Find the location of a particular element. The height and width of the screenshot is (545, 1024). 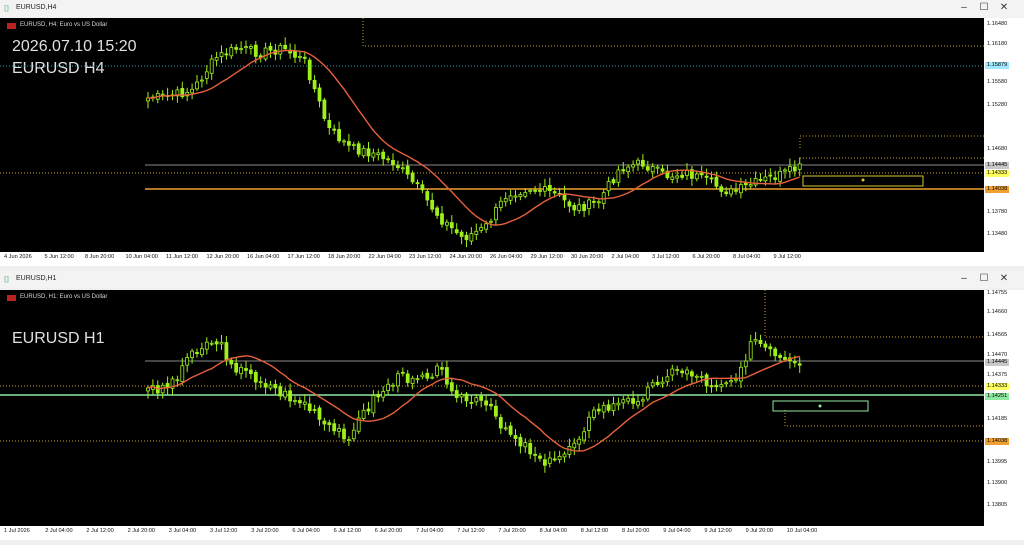

time-label: 7 Jul 20:00 is located at coordinates (512, 531).